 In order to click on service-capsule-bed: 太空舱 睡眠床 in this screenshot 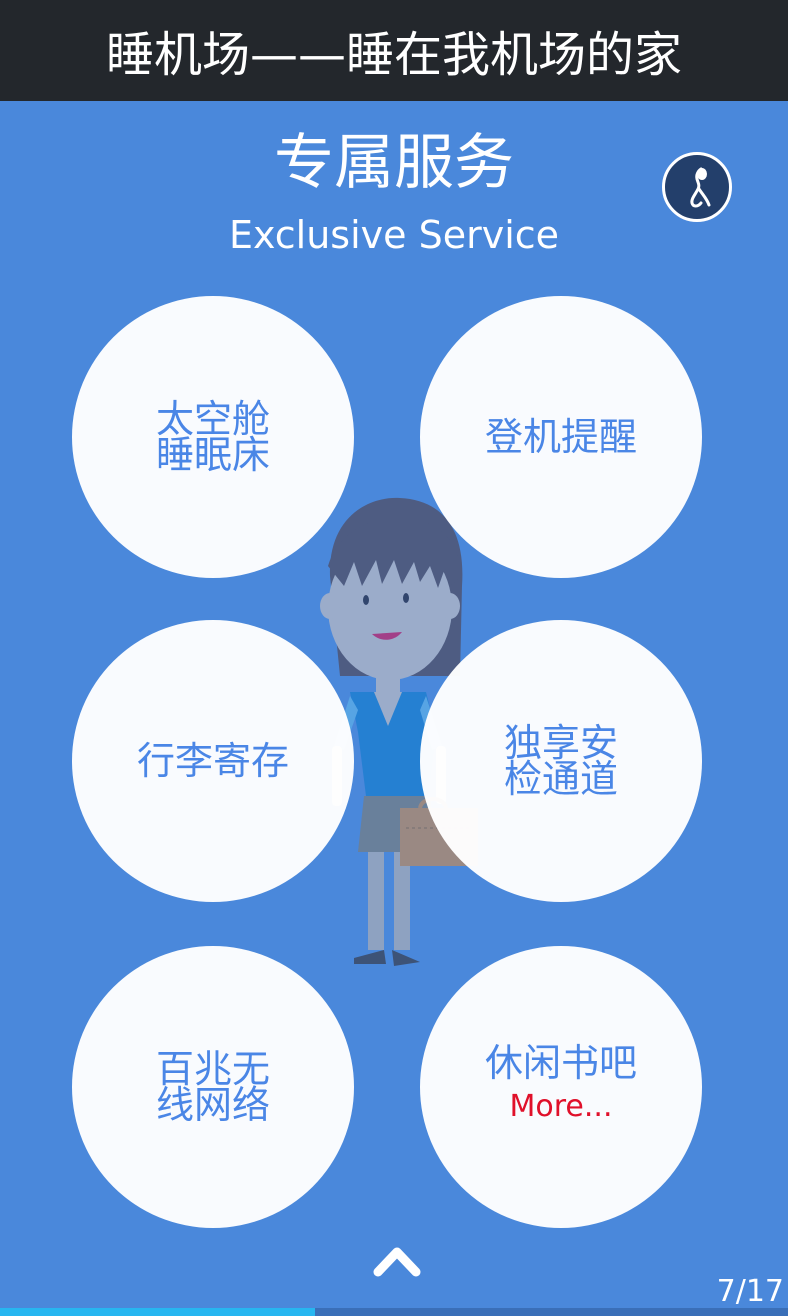, I will do `click(213, 437)`.